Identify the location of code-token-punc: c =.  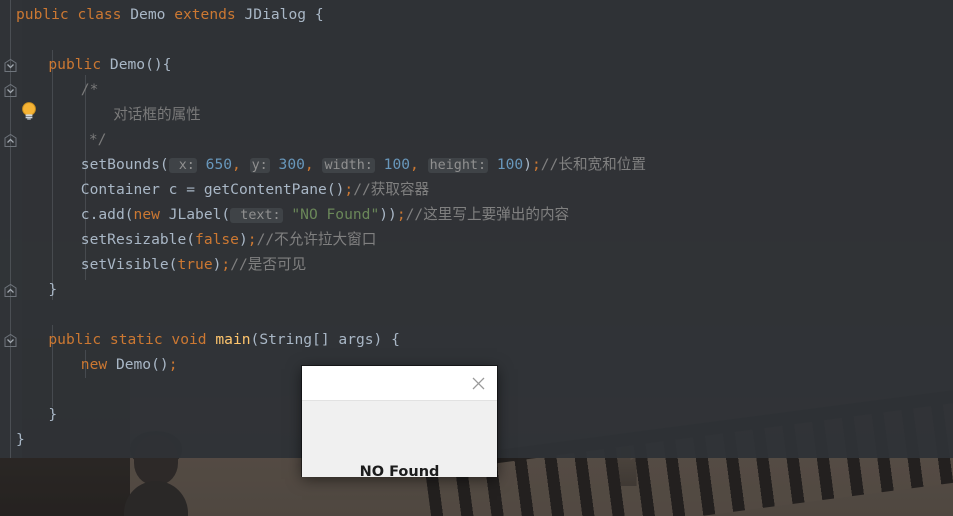
(181, 189).